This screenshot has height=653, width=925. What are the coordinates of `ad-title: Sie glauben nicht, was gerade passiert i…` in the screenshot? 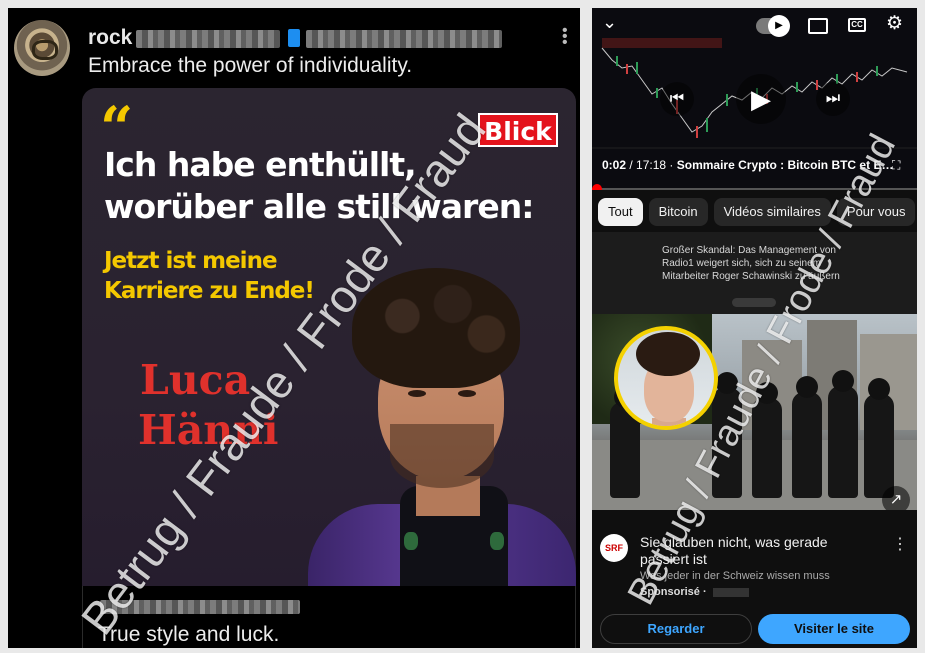 It's located at (760, 551).